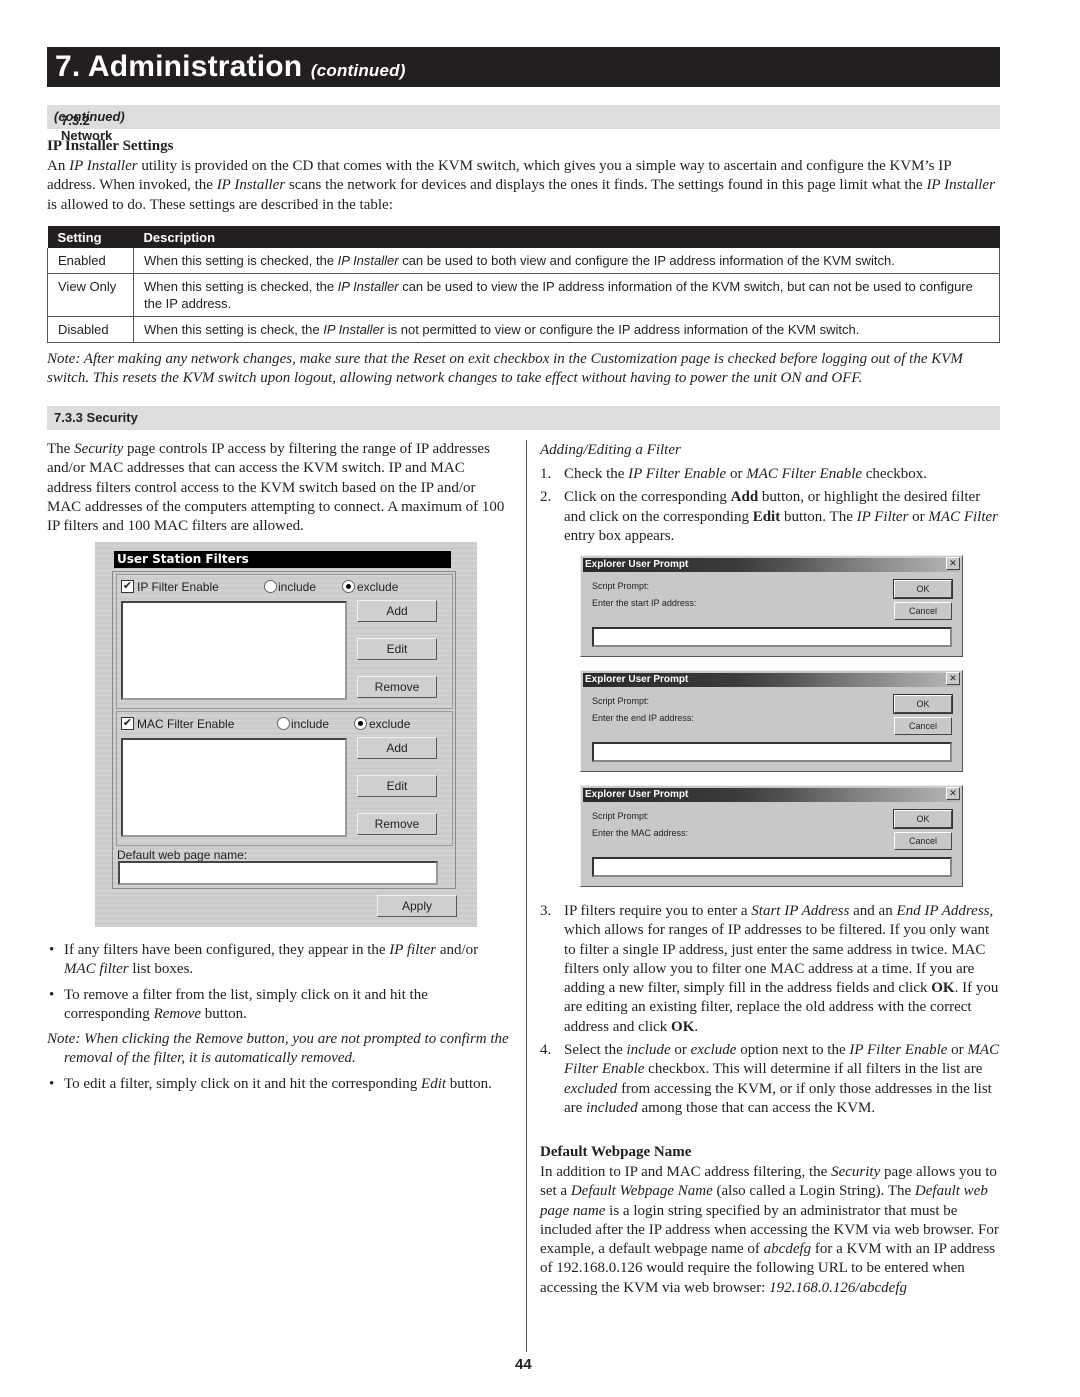 The height and width of the screenshot is (1397, 1080). I want to click on ip-filter-enable-label: IP Filter Enable, so click(178, 587).